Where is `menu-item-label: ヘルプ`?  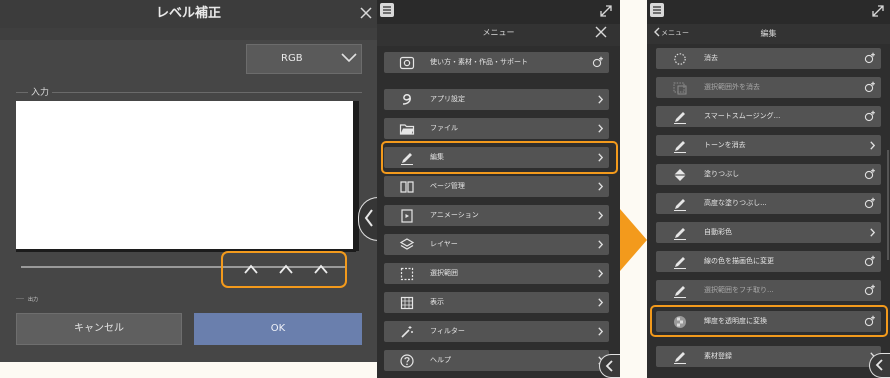 menu-item-label: ヘルプ is located at coordinates (440, 360).